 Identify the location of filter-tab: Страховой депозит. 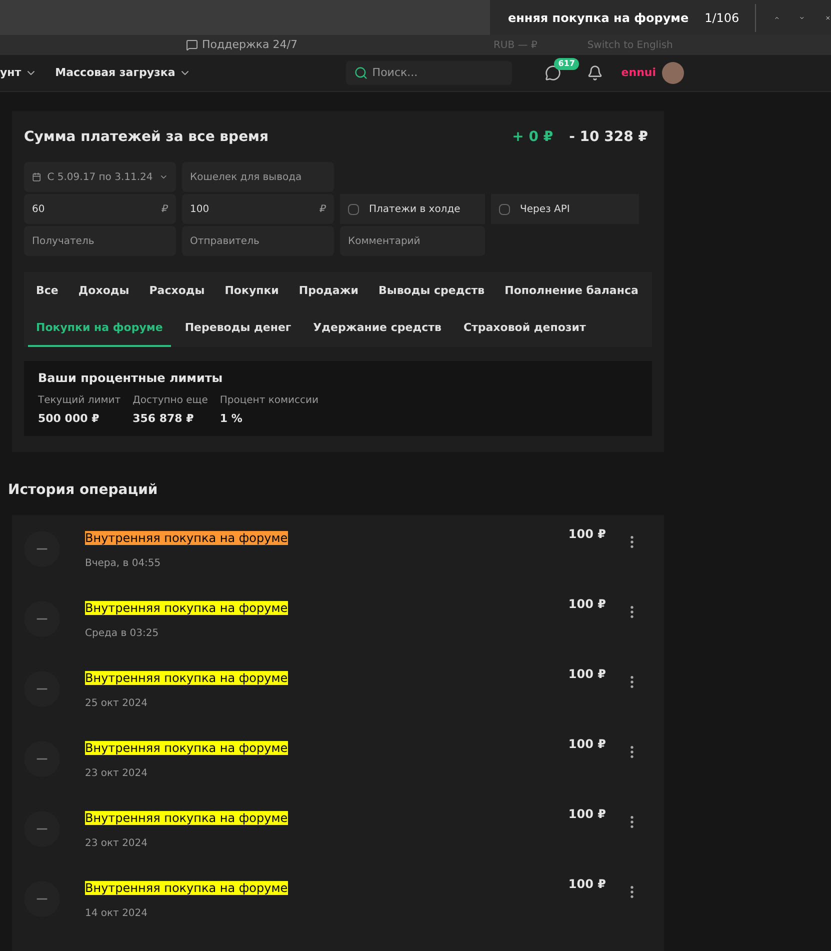
(524, 329).